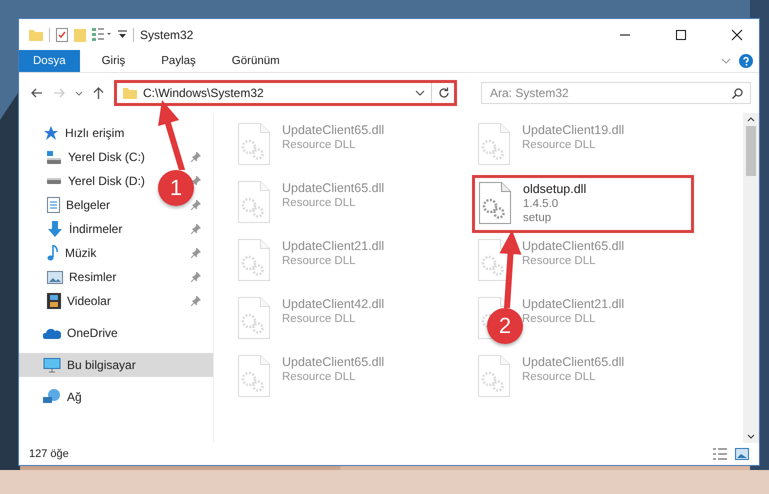 This screenshot has width=769, height=494. What do you see at coordinates (726, 61) in the screenshot?
I see `chevron-icon` at bounding box center [726, 61].